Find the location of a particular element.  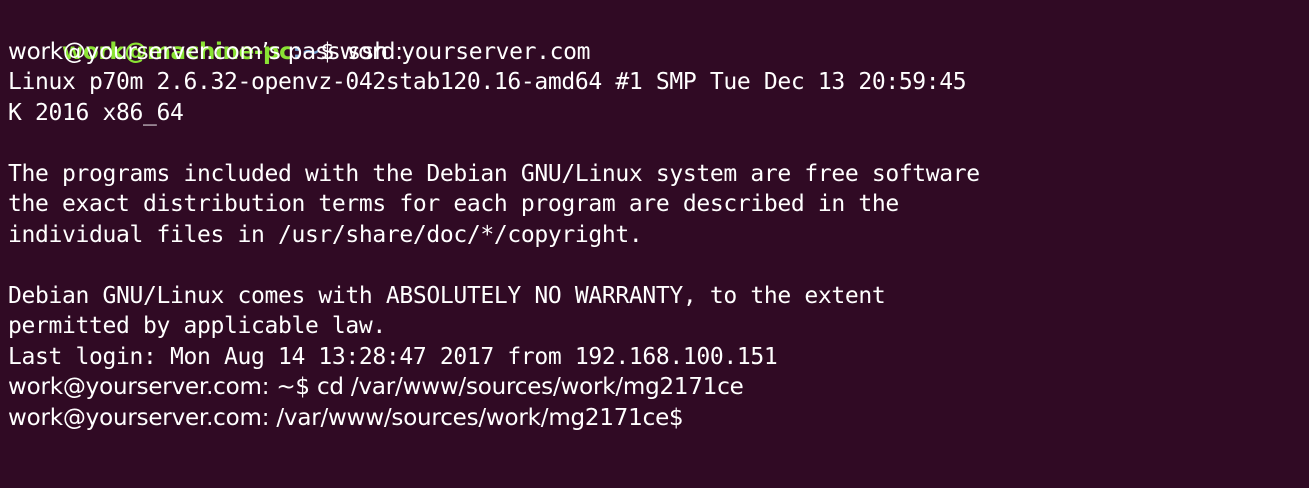

motd-warranty-line-2: permitted by applicable law. is located at coordinates (197, 326).